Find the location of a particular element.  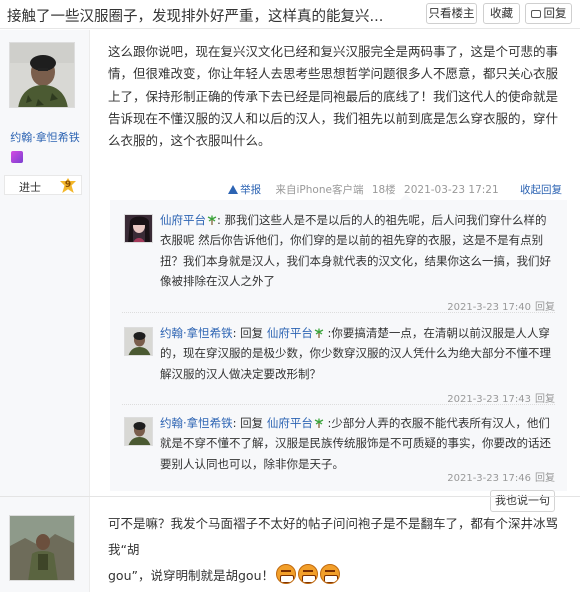

floor-number: 18楼 is located at coordinates (383, 190).